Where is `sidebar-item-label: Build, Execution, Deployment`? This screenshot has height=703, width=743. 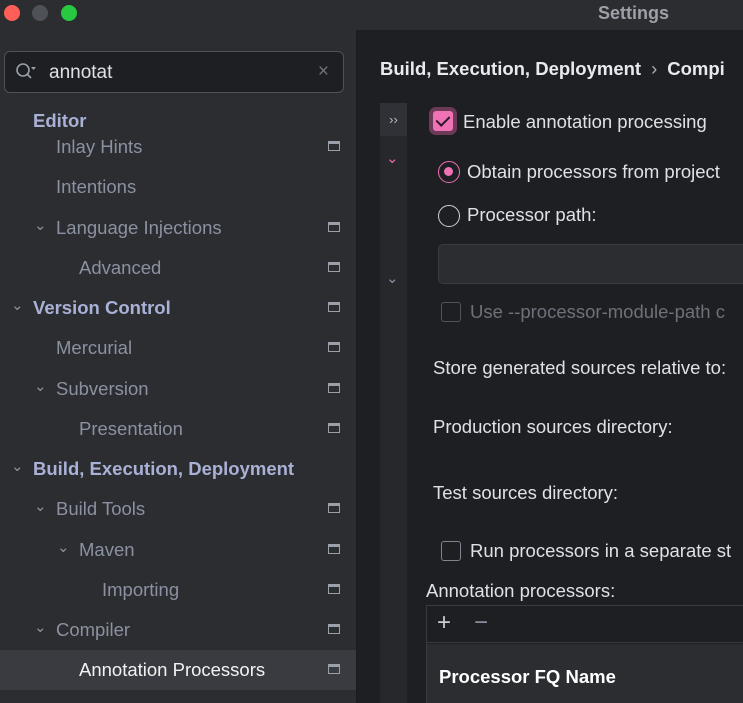 sidebar-item-label: Build, Execution, Deployment is located at coordinates (164, 468).